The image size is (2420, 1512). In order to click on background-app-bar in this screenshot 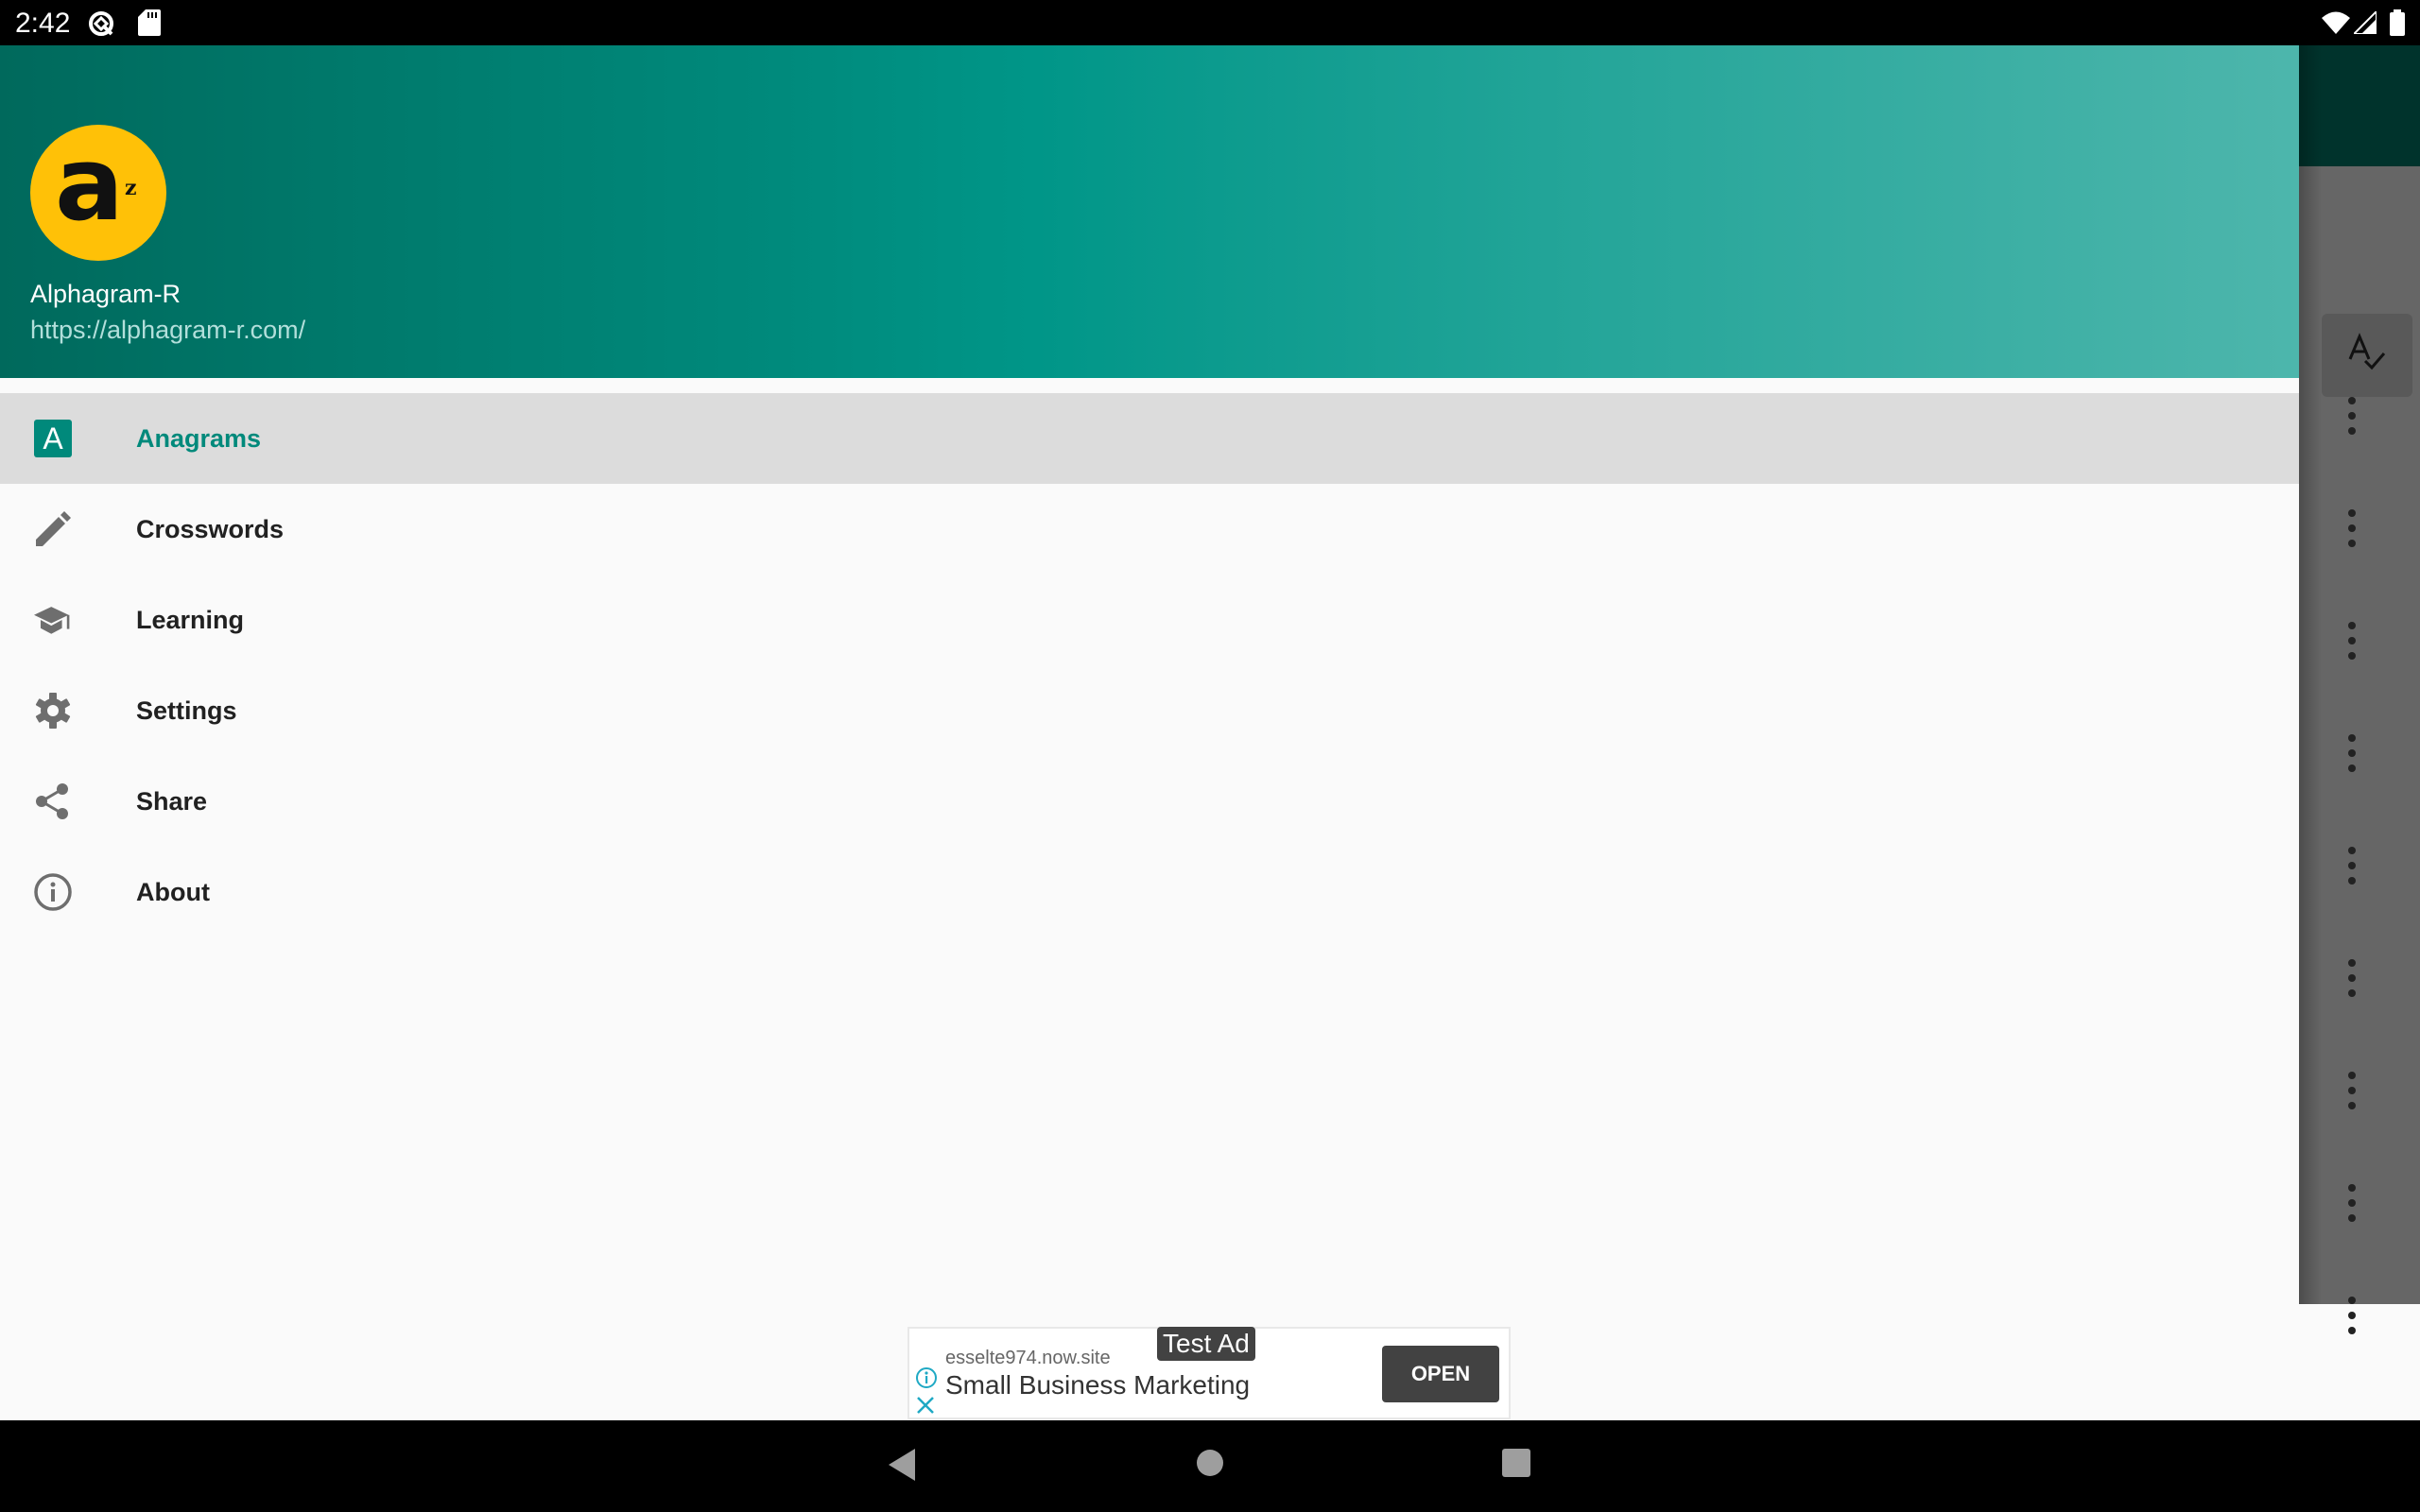, I will do `click(2359, 105)`.